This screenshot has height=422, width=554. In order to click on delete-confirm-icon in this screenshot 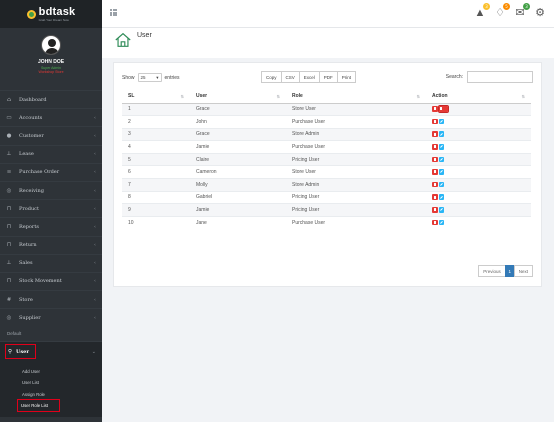, I will do `click(443, 109)`.